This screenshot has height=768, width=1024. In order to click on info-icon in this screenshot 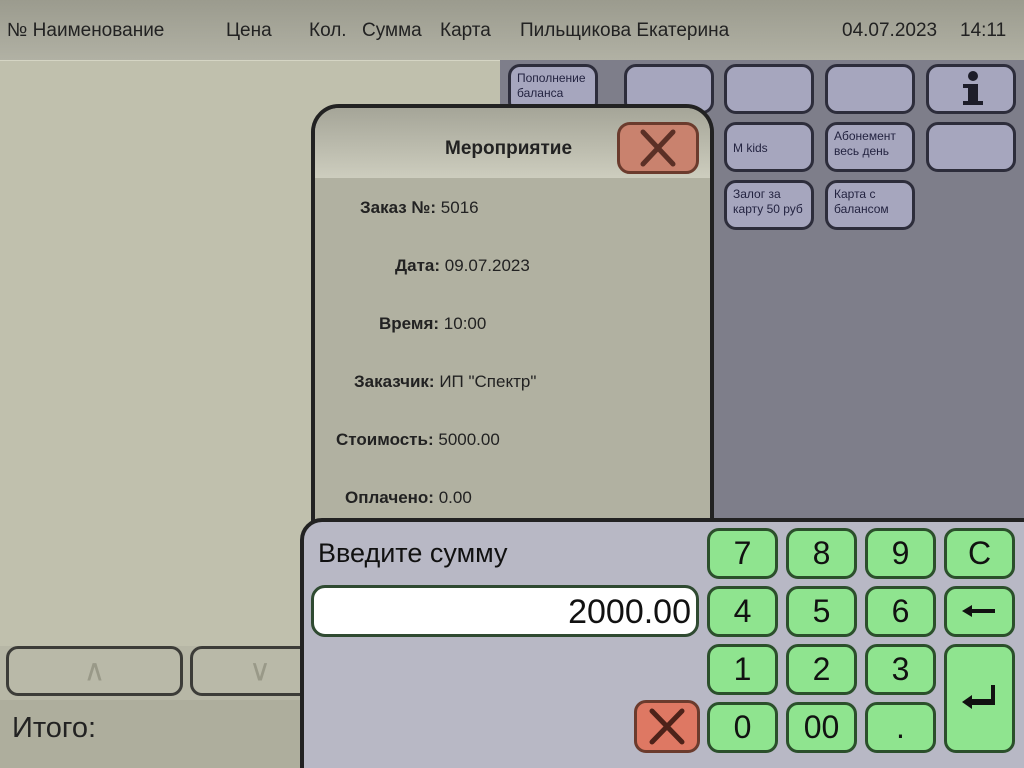, I will do `click(973, 88)`.